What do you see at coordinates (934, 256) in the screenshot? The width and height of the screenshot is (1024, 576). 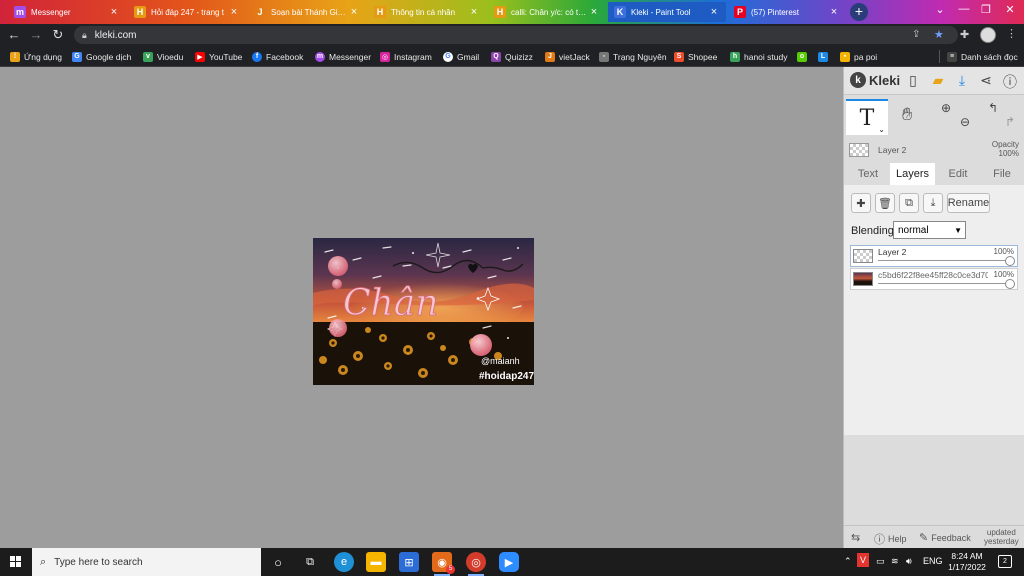 I see `layer-row-layer-2: Layer 2 100%` at bounding box center [934, 256].